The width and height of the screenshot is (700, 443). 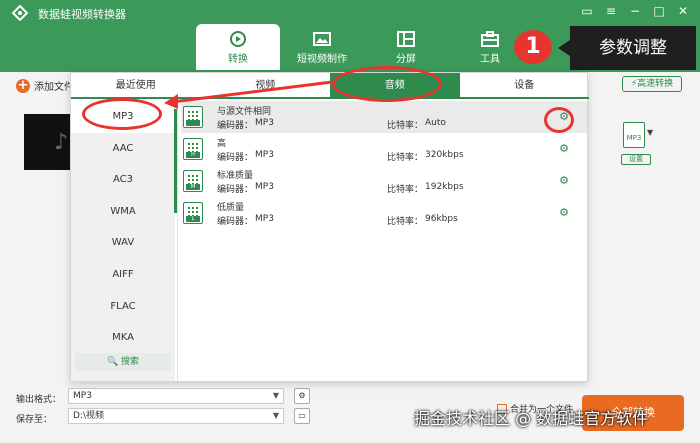 What do you see at coordinates (444, 155) in the screenshot?
I see `preset-bitrate-value: 320kbps` at bounding box center [444, 155].